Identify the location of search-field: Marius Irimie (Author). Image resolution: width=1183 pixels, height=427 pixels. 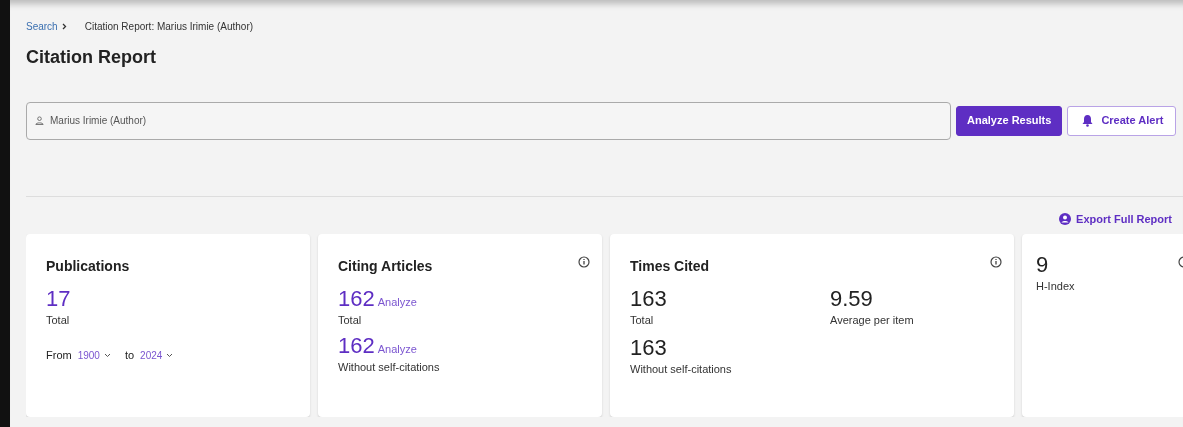
(488, 120).